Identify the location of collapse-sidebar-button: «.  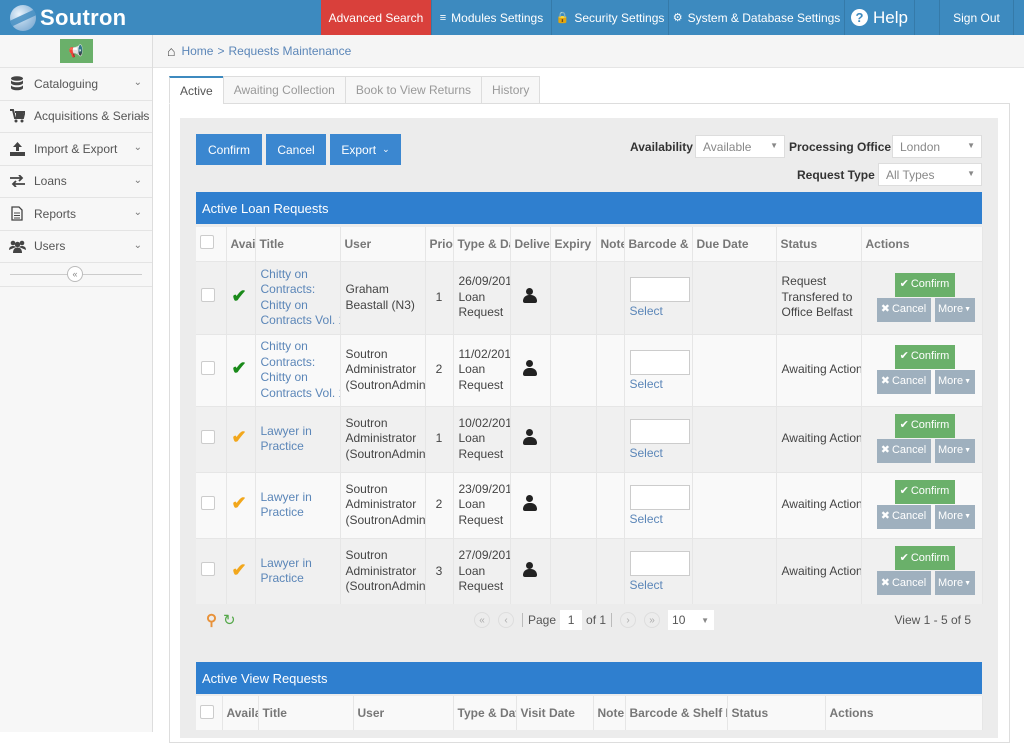
(75, 274).